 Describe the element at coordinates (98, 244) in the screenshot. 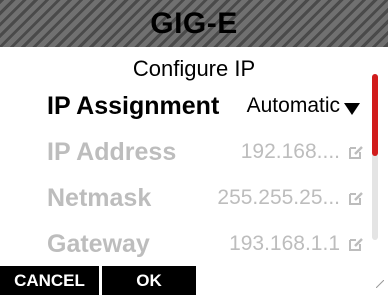

I see `gateway-label: Gateway` at that location.